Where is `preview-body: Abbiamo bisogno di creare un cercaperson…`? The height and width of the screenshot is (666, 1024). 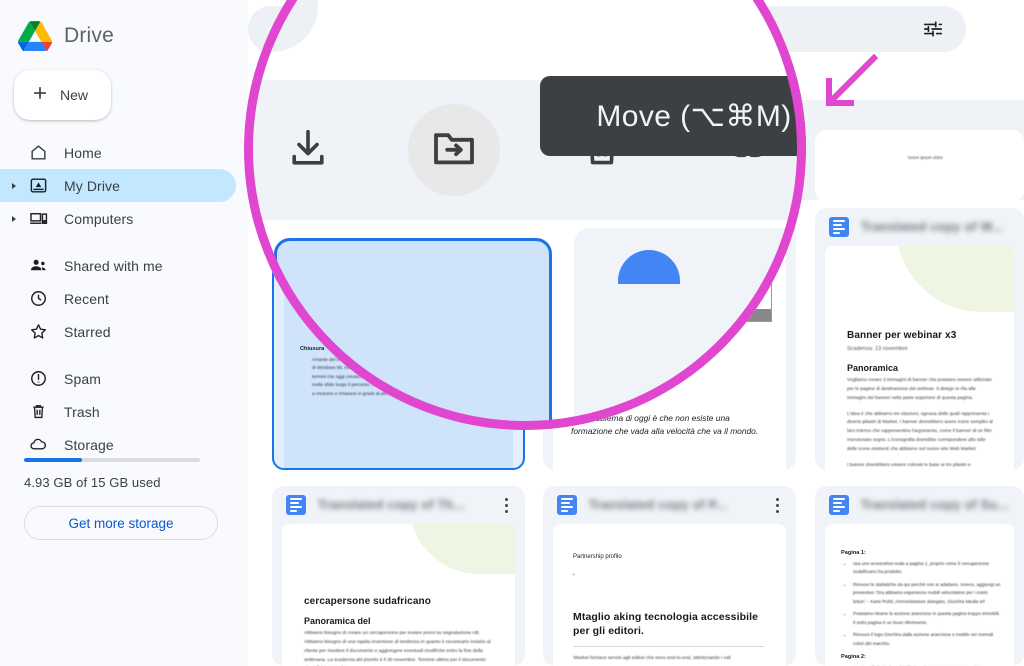
preview-body: Abbiamo bisogno di creare un cercaperson… is located at coordinates (397, 647).